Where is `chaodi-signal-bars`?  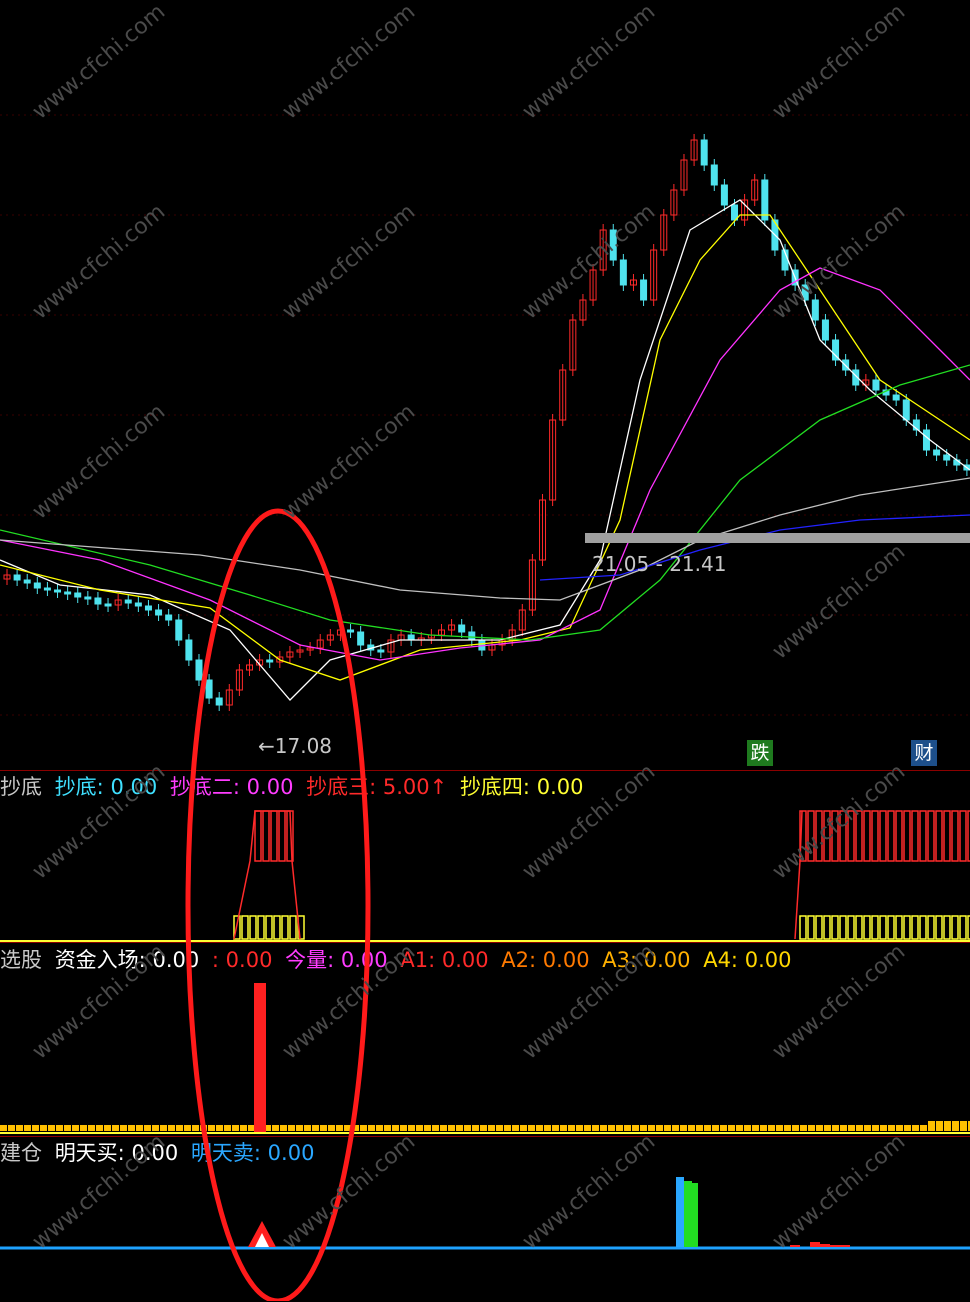
chaodi-signal-bars is located at coordinates (485, 876).